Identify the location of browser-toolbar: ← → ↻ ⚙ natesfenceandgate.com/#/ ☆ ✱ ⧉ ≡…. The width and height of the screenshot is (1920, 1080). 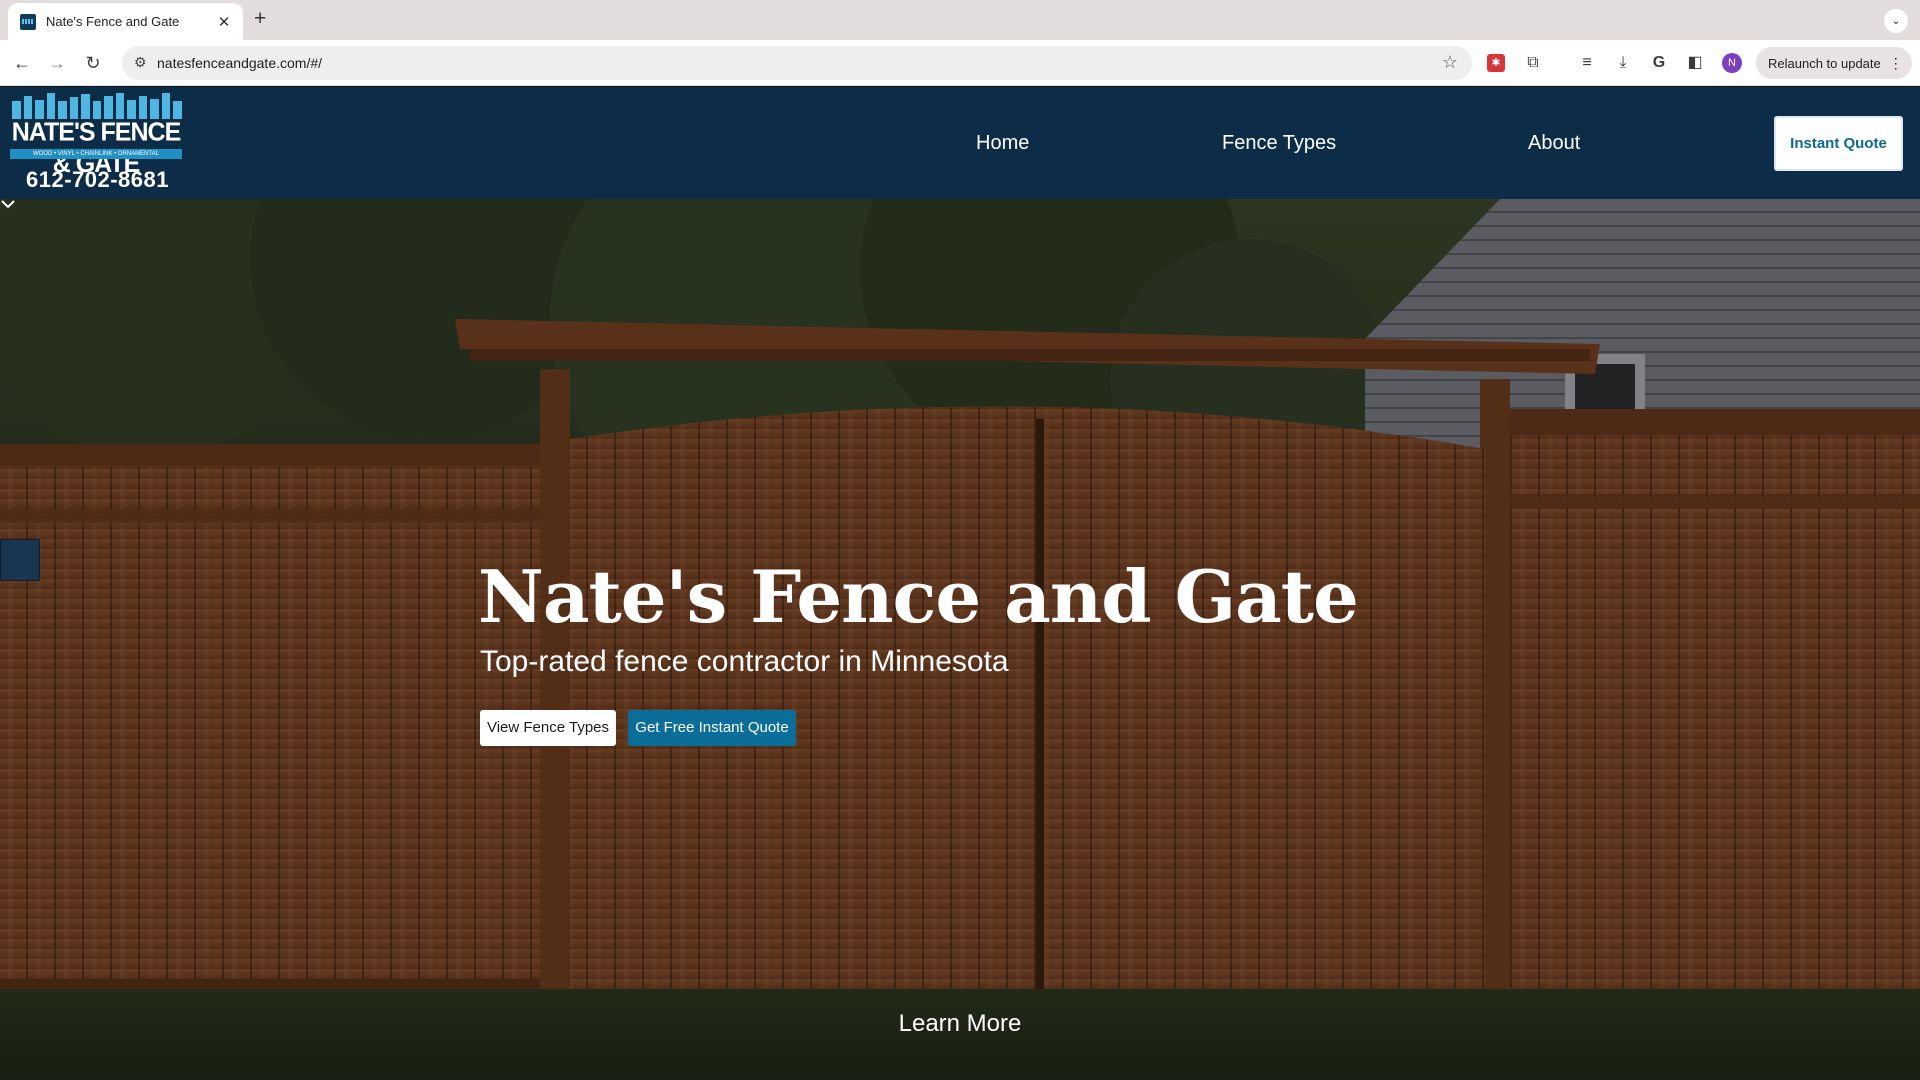
(960, 63).